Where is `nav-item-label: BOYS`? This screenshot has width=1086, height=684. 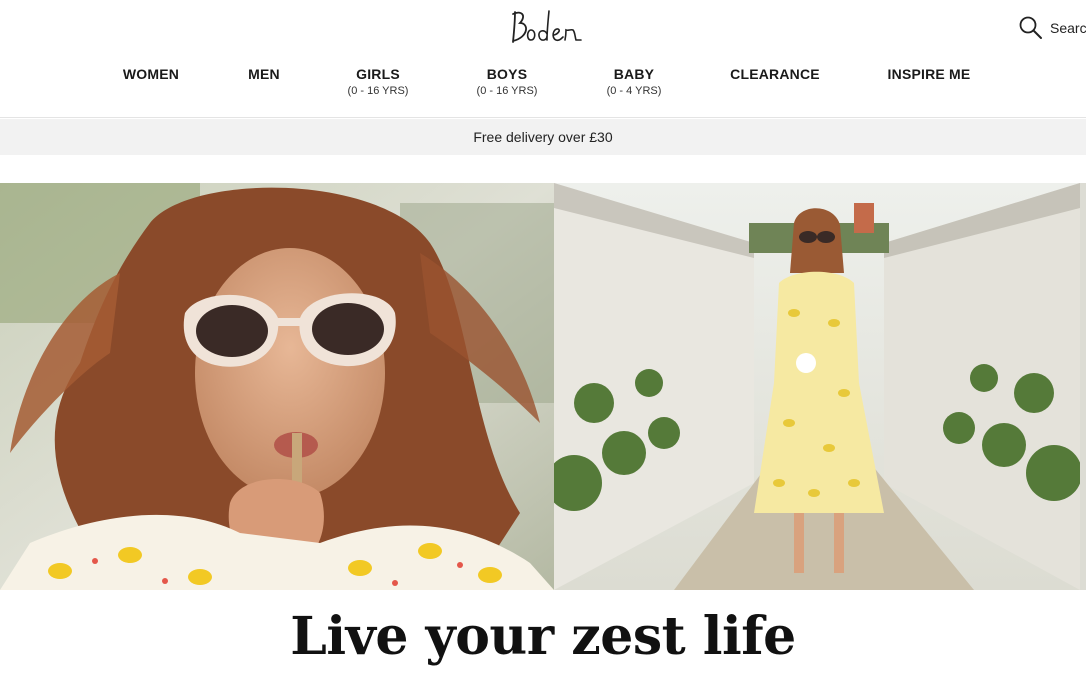
nav-item-label: BOYS is located at coordinates (507, 74).